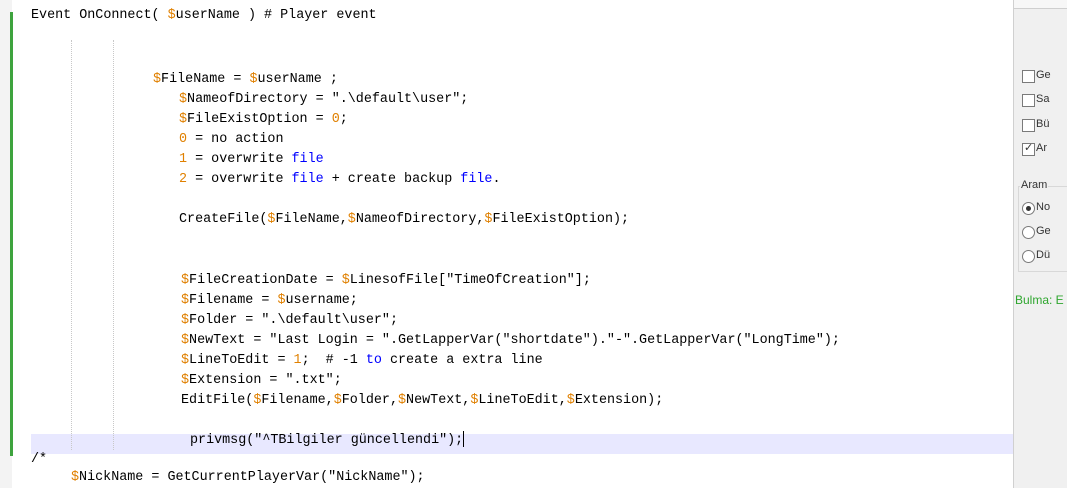 This screenshot has height=488, width=1067. I want to click on option-label-2: Sa, so click(1043, 99).